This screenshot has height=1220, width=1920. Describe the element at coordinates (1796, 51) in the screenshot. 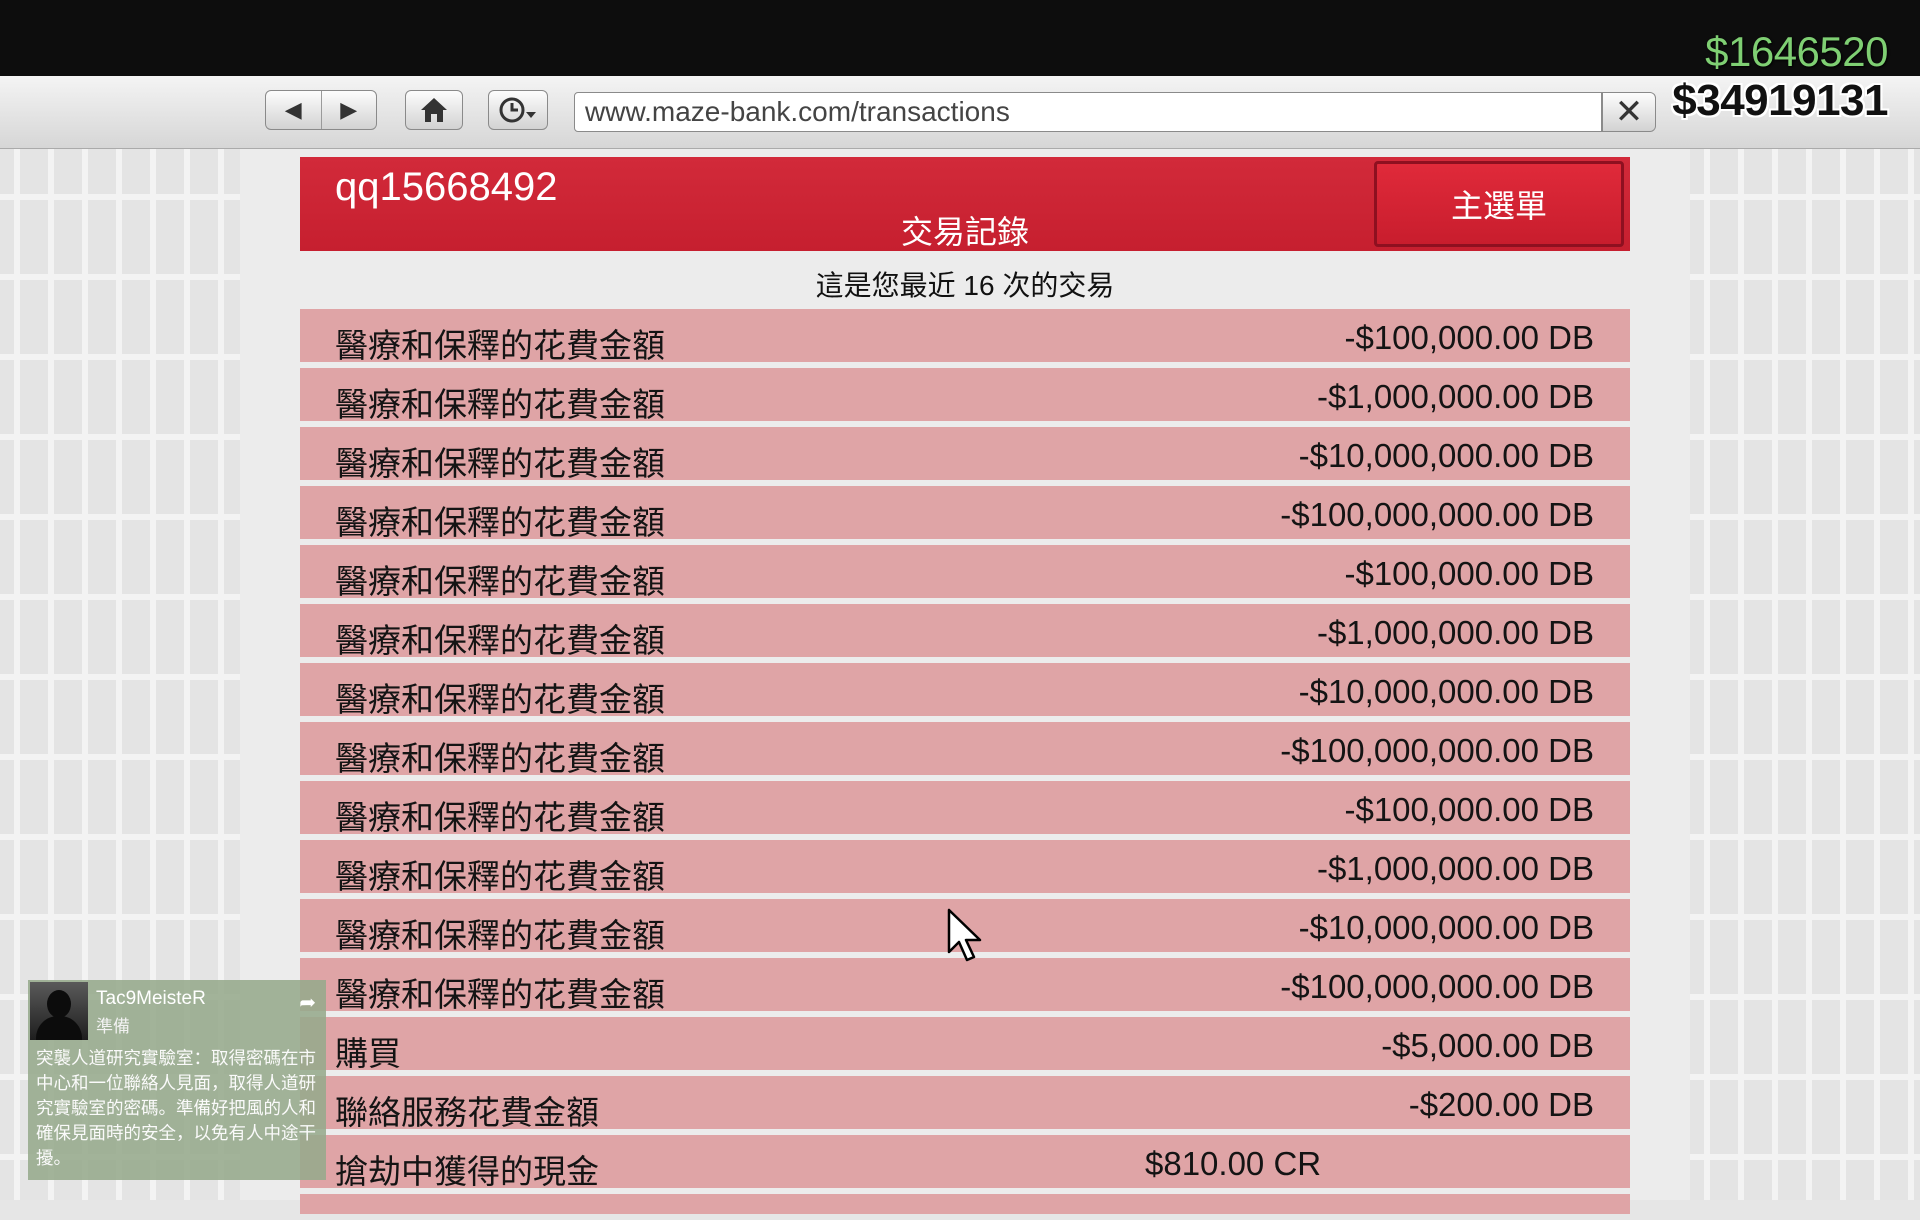

I see `cash-balance: $1646520` at that location.